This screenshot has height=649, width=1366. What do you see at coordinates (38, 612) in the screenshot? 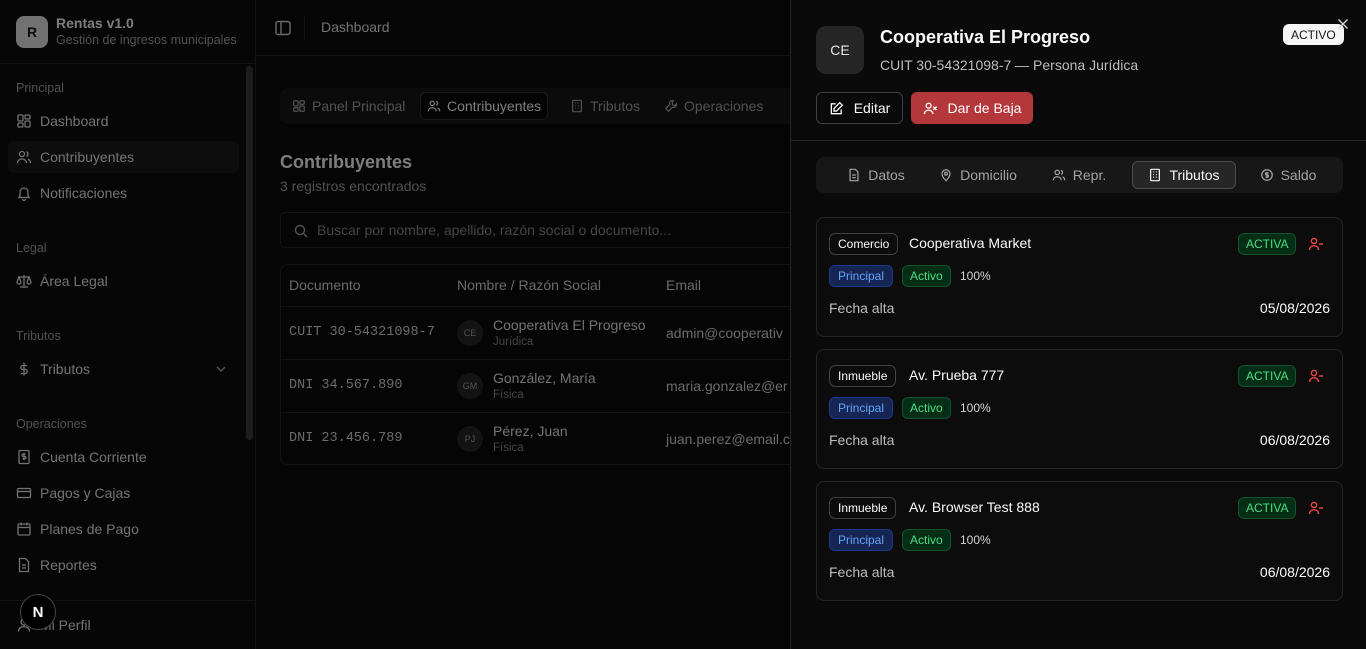
I see `next-dev-badge: N` at bounding box center [38, 612].